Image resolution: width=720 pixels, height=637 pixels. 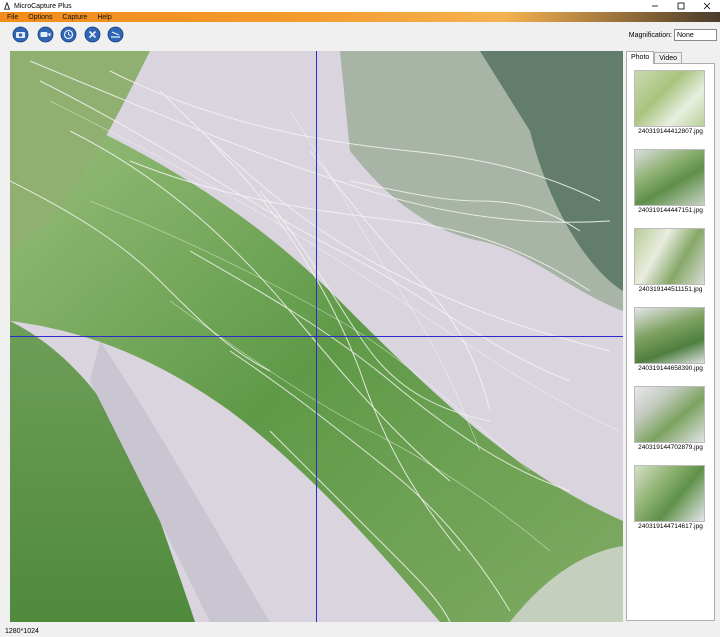 I want to click on window-controls, so click(x=681, y=6).